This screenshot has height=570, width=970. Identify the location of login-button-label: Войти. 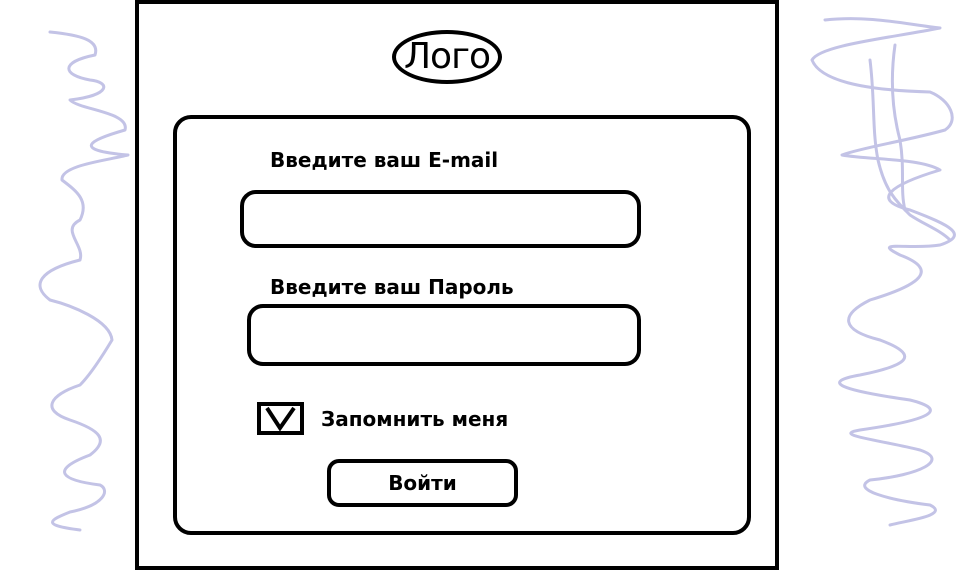
(422, 483).